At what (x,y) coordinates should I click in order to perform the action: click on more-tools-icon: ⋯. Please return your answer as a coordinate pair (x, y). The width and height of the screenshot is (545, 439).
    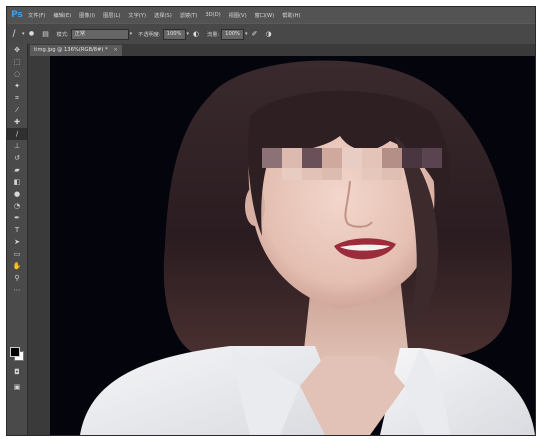
    Looking at the image, I should click on (17, 290).